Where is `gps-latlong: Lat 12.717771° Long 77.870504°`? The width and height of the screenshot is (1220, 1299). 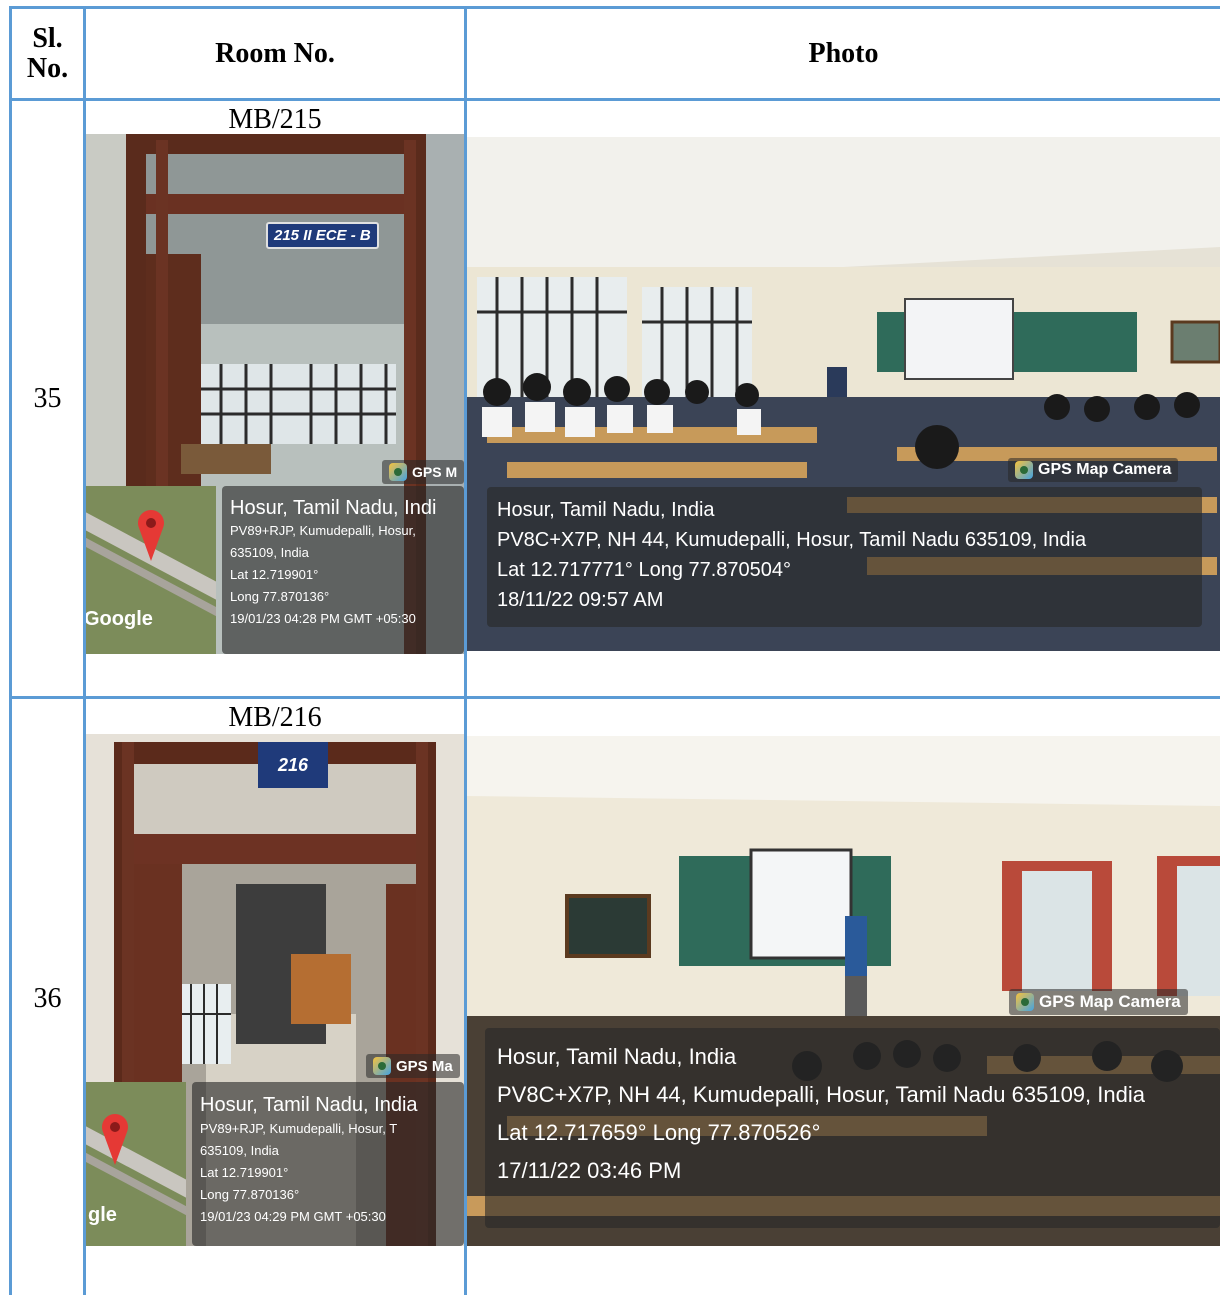
gps-latlong: Lat 12.717771° Long 77.870504° is located at coordinates (644, 570).